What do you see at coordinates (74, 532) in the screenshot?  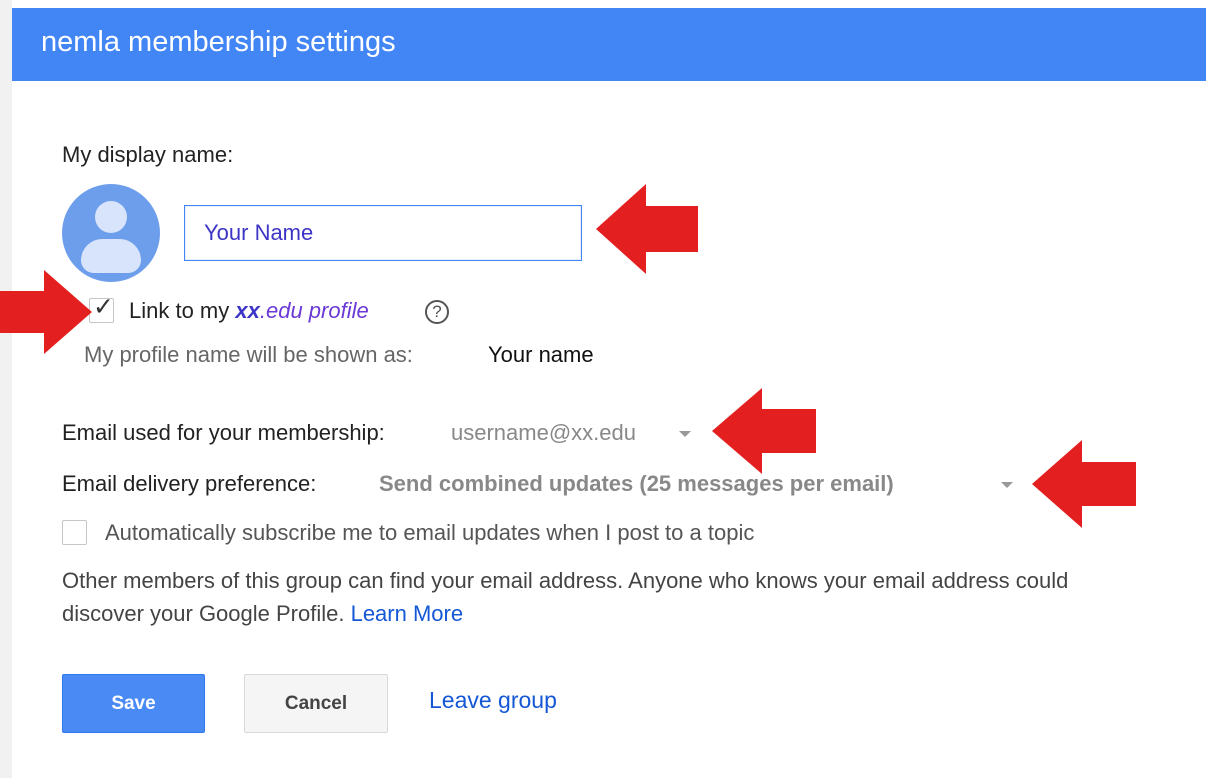 I see `auto-subscribe-checkbox` at bounding box center [74, 532].